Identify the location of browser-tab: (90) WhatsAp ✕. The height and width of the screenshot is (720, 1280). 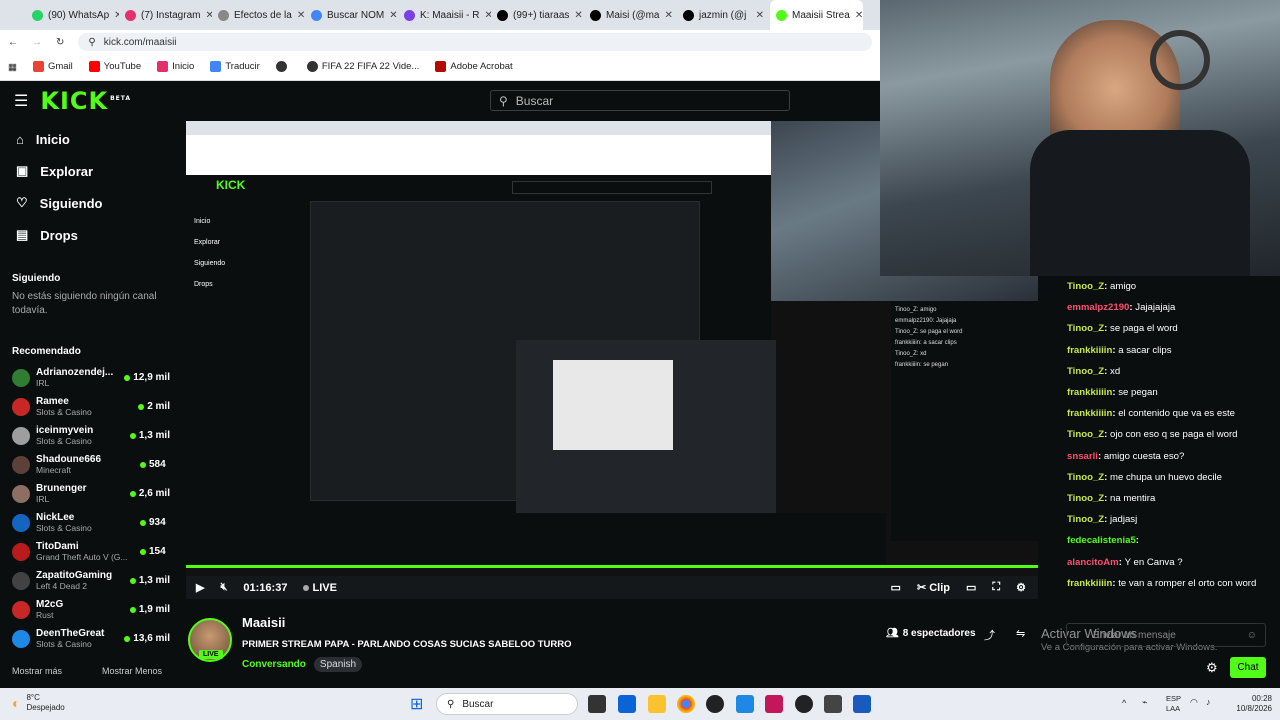
(72, 15).